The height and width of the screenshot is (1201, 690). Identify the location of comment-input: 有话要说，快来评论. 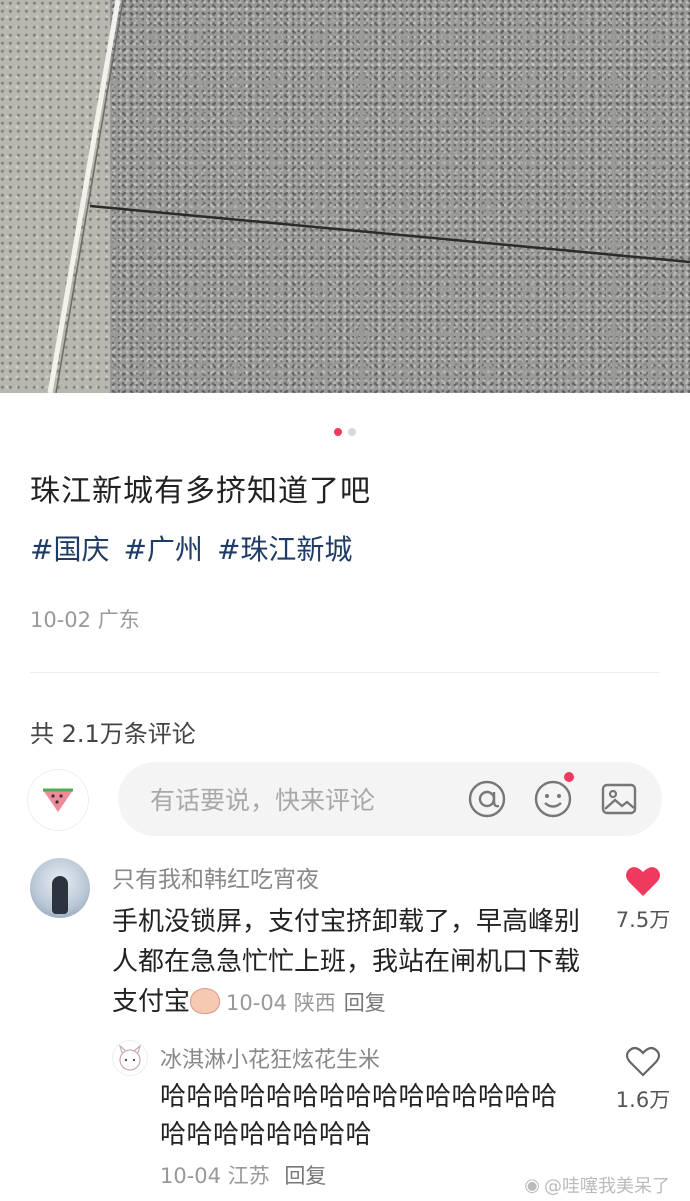
(390, 799).